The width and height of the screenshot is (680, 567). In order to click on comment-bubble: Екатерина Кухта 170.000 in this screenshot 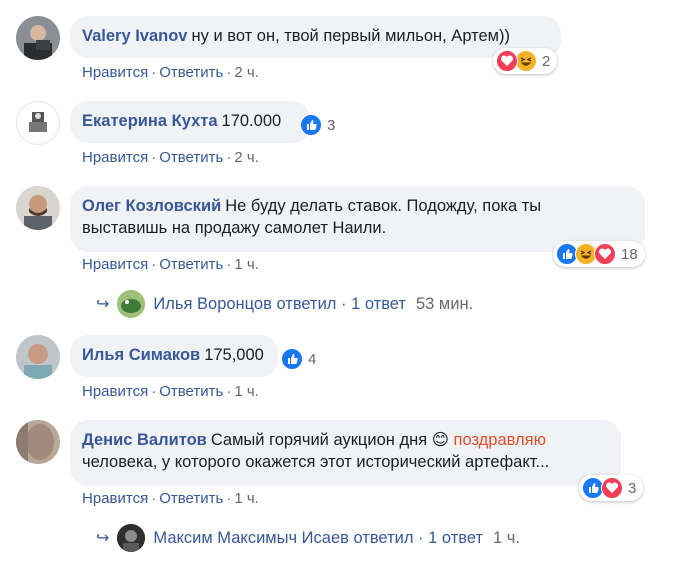, I will do `click(190, 122)`.